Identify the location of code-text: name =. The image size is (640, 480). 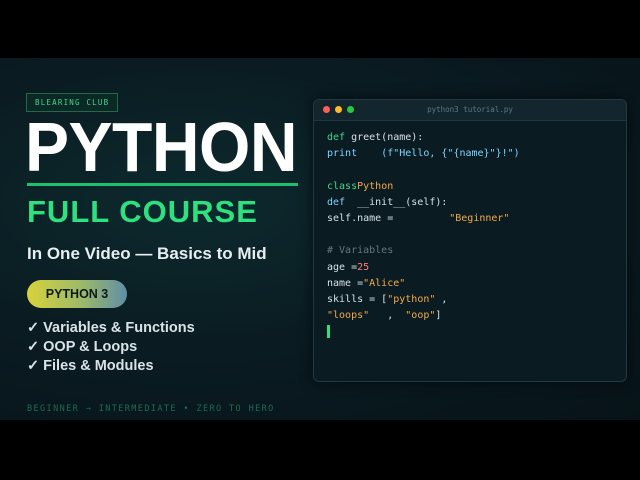
(345, 283).